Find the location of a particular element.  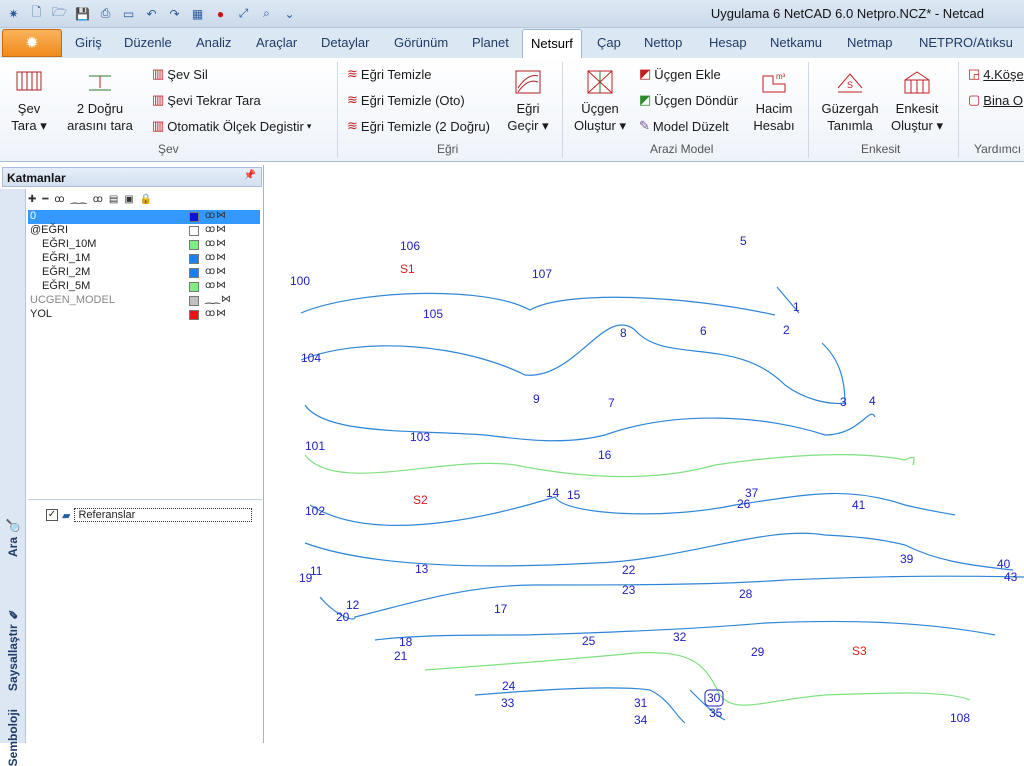

tab-netsurf: Netsurf is located at coordinates (552, 44).